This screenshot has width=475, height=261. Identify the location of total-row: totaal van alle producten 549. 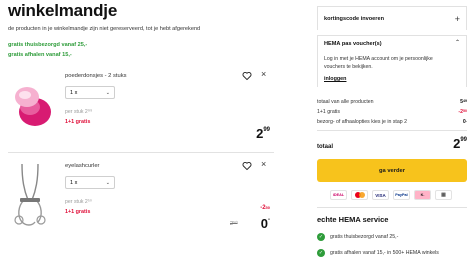
(392, 102).